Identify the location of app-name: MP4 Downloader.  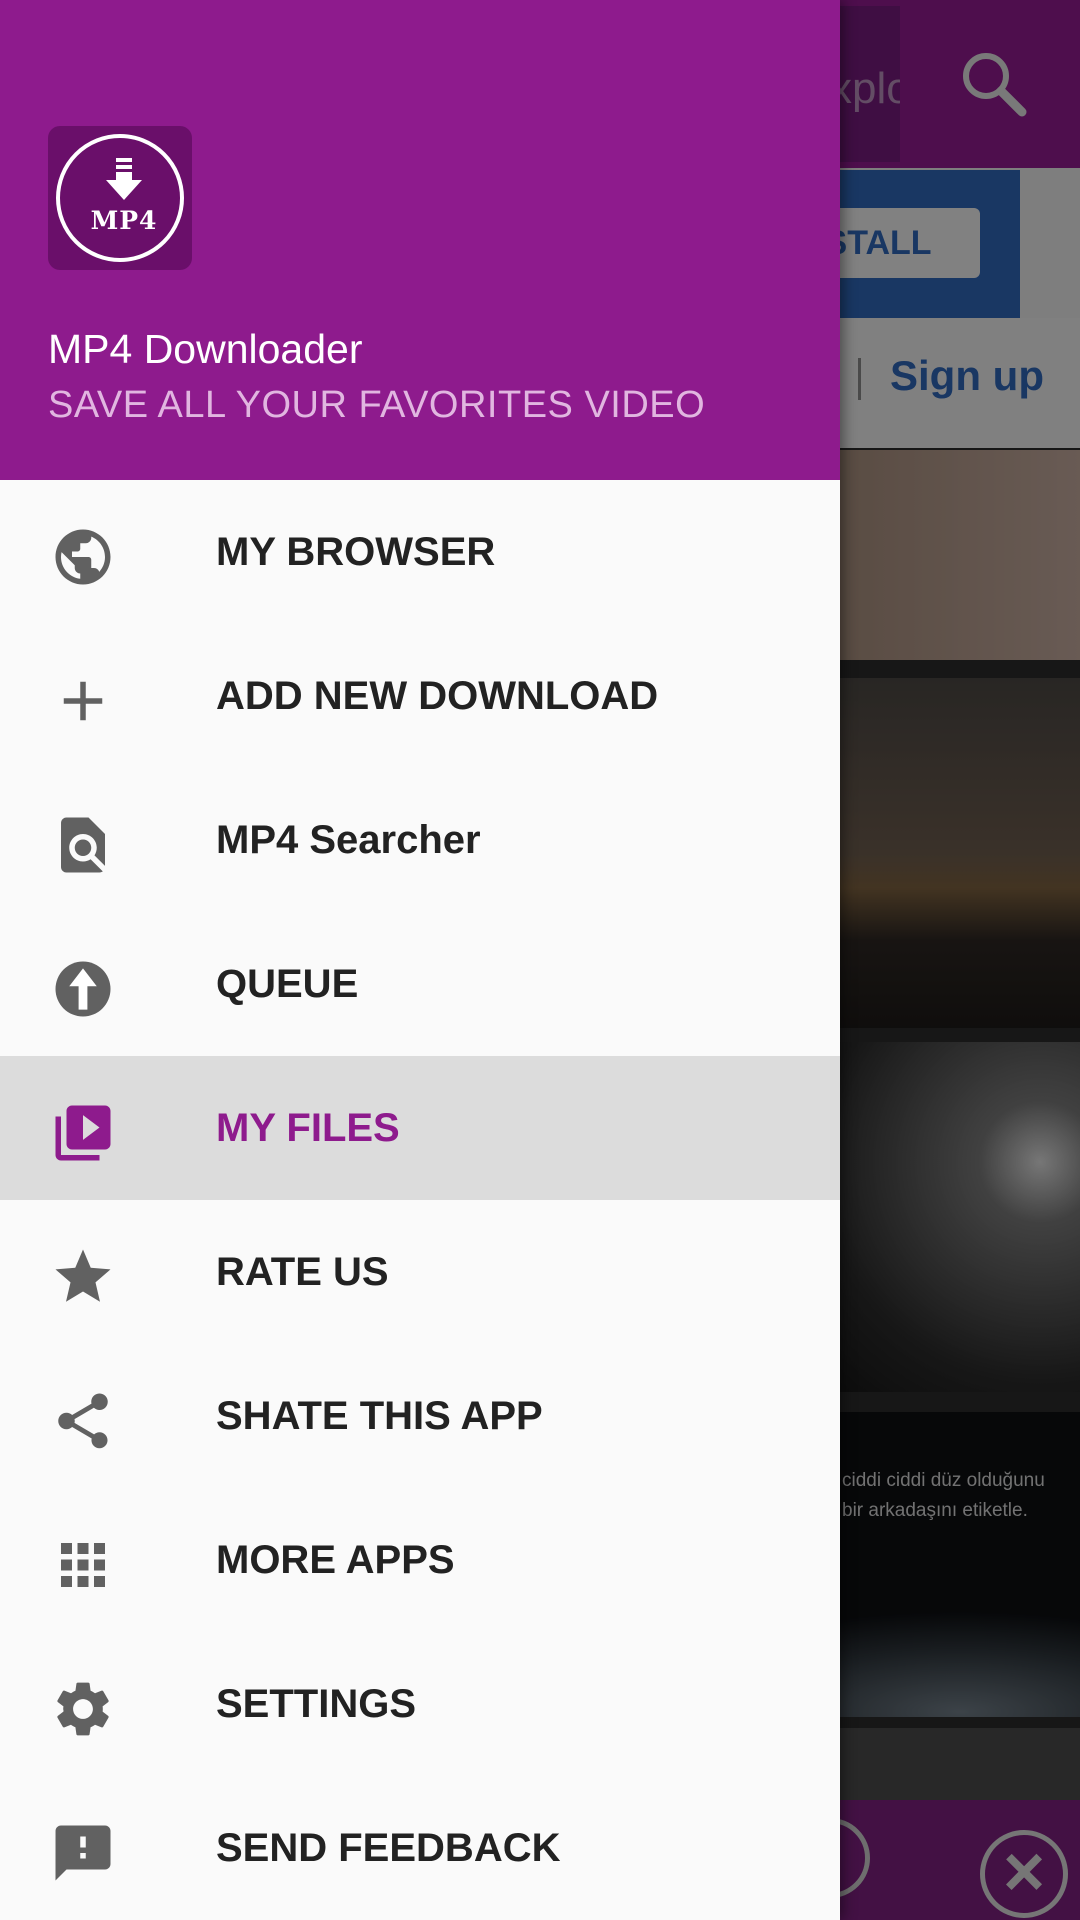
(205, 349).